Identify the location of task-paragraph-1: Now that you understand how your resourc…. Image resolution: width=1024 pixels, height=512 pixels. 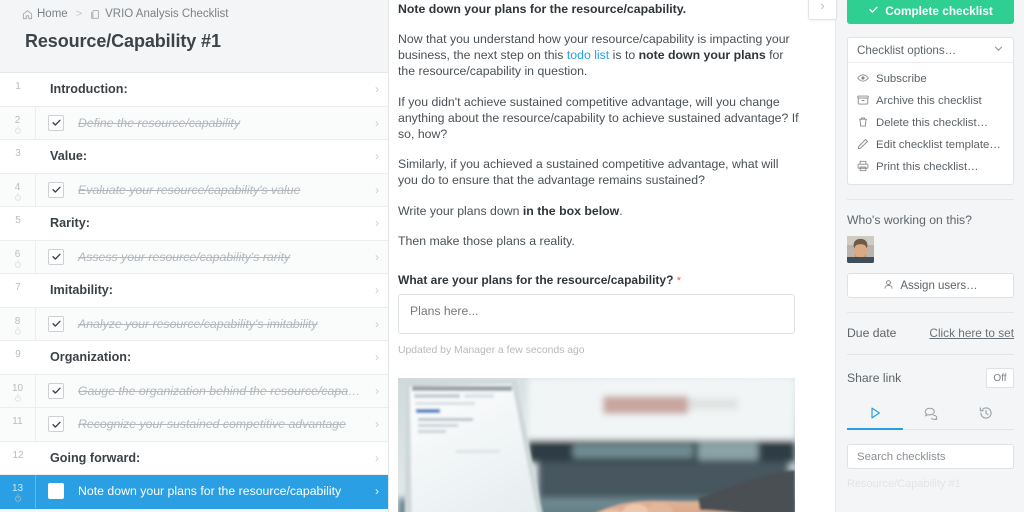
(599, 55).